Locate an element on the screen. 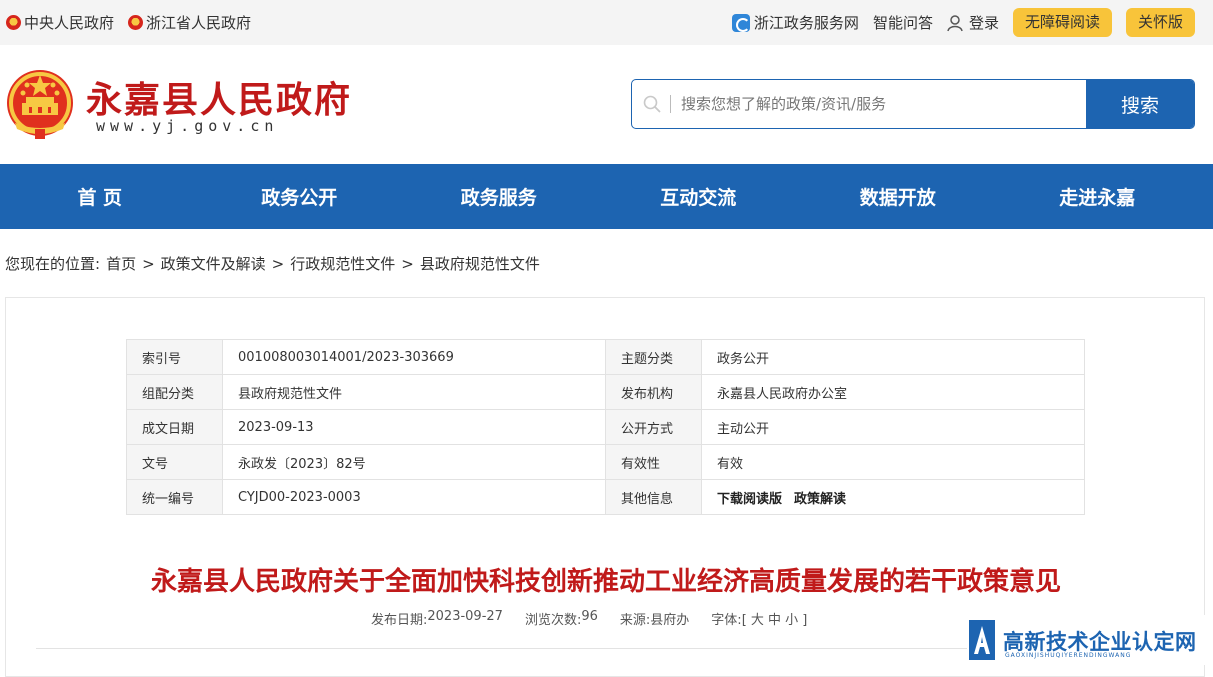 The width and height of the screenshot is (1213, 677). table-row: 文号 永政发〔2023〕82号 有效性 有效 is located at coordinates (605, 462).